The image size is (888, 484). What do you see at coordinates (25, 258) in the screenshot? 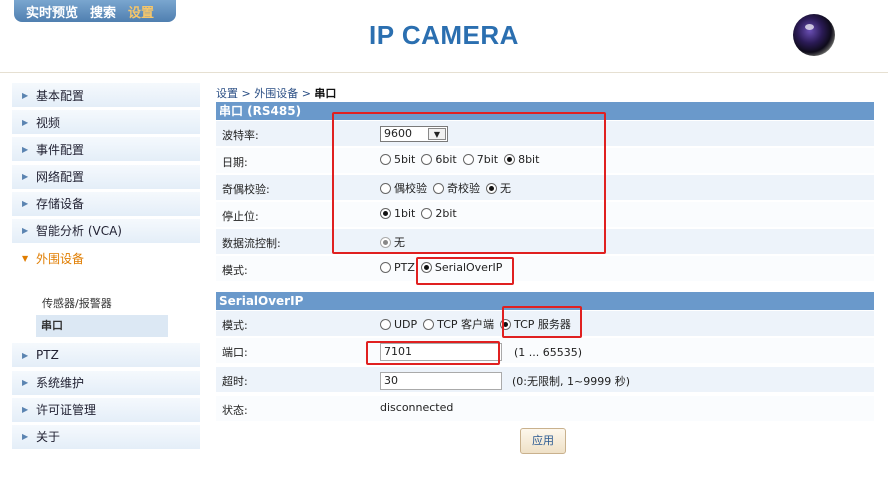
I see `caret-down-icon: ▼` at bounding box center [25, 258].